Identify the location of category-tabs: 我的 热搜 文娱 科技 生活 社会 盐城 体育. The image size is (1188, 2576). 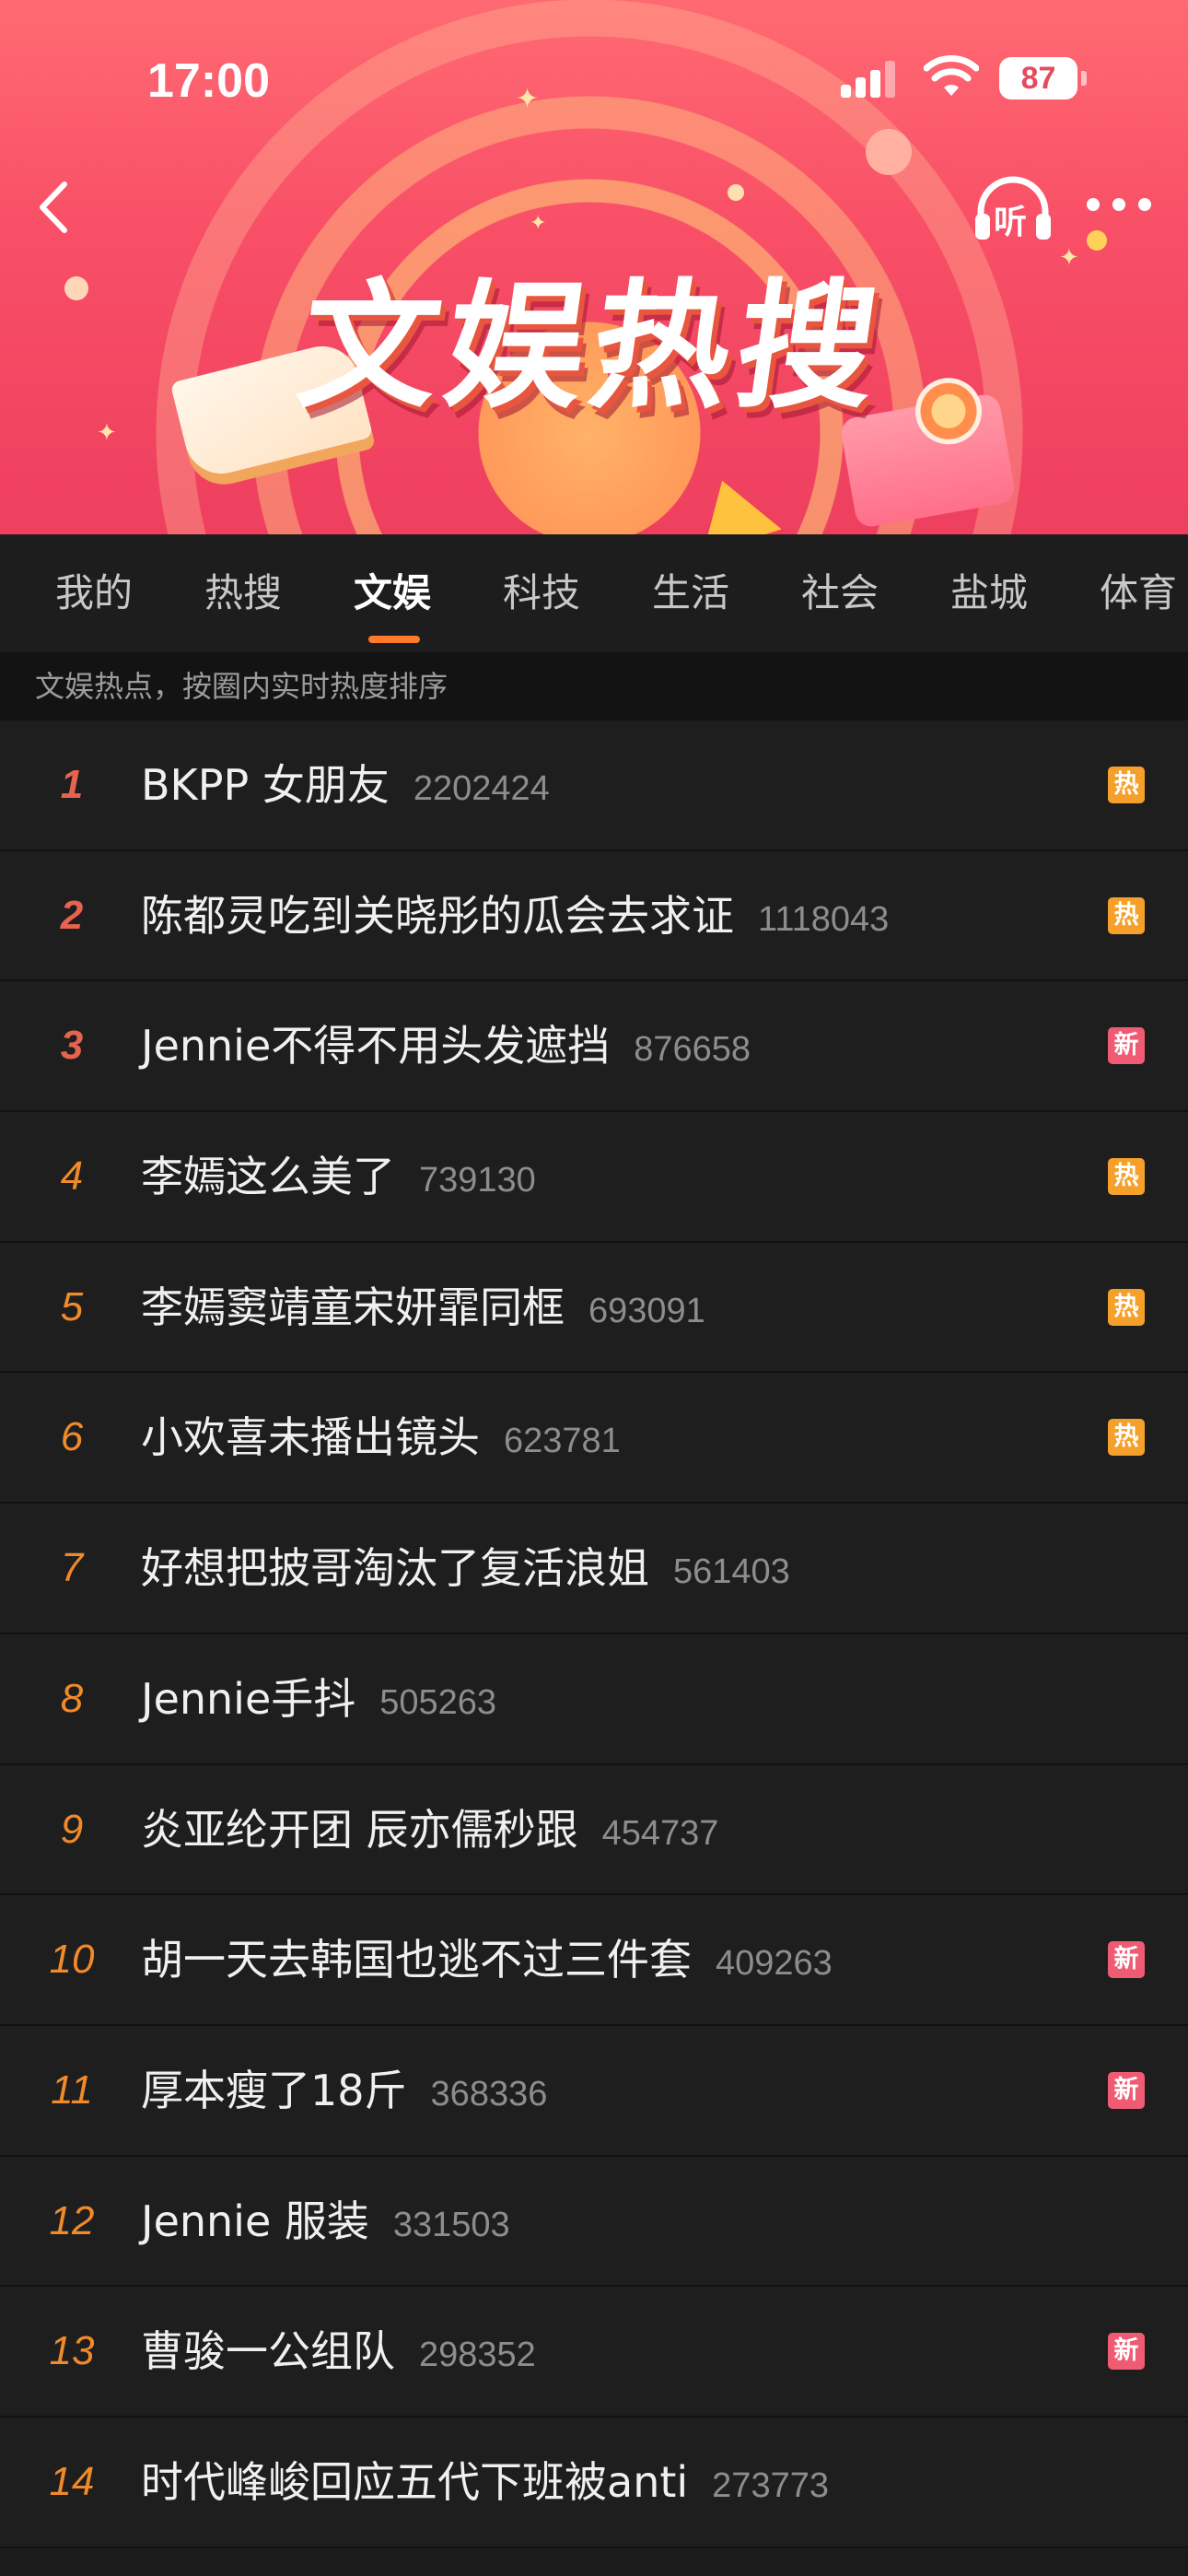
(594, 593).